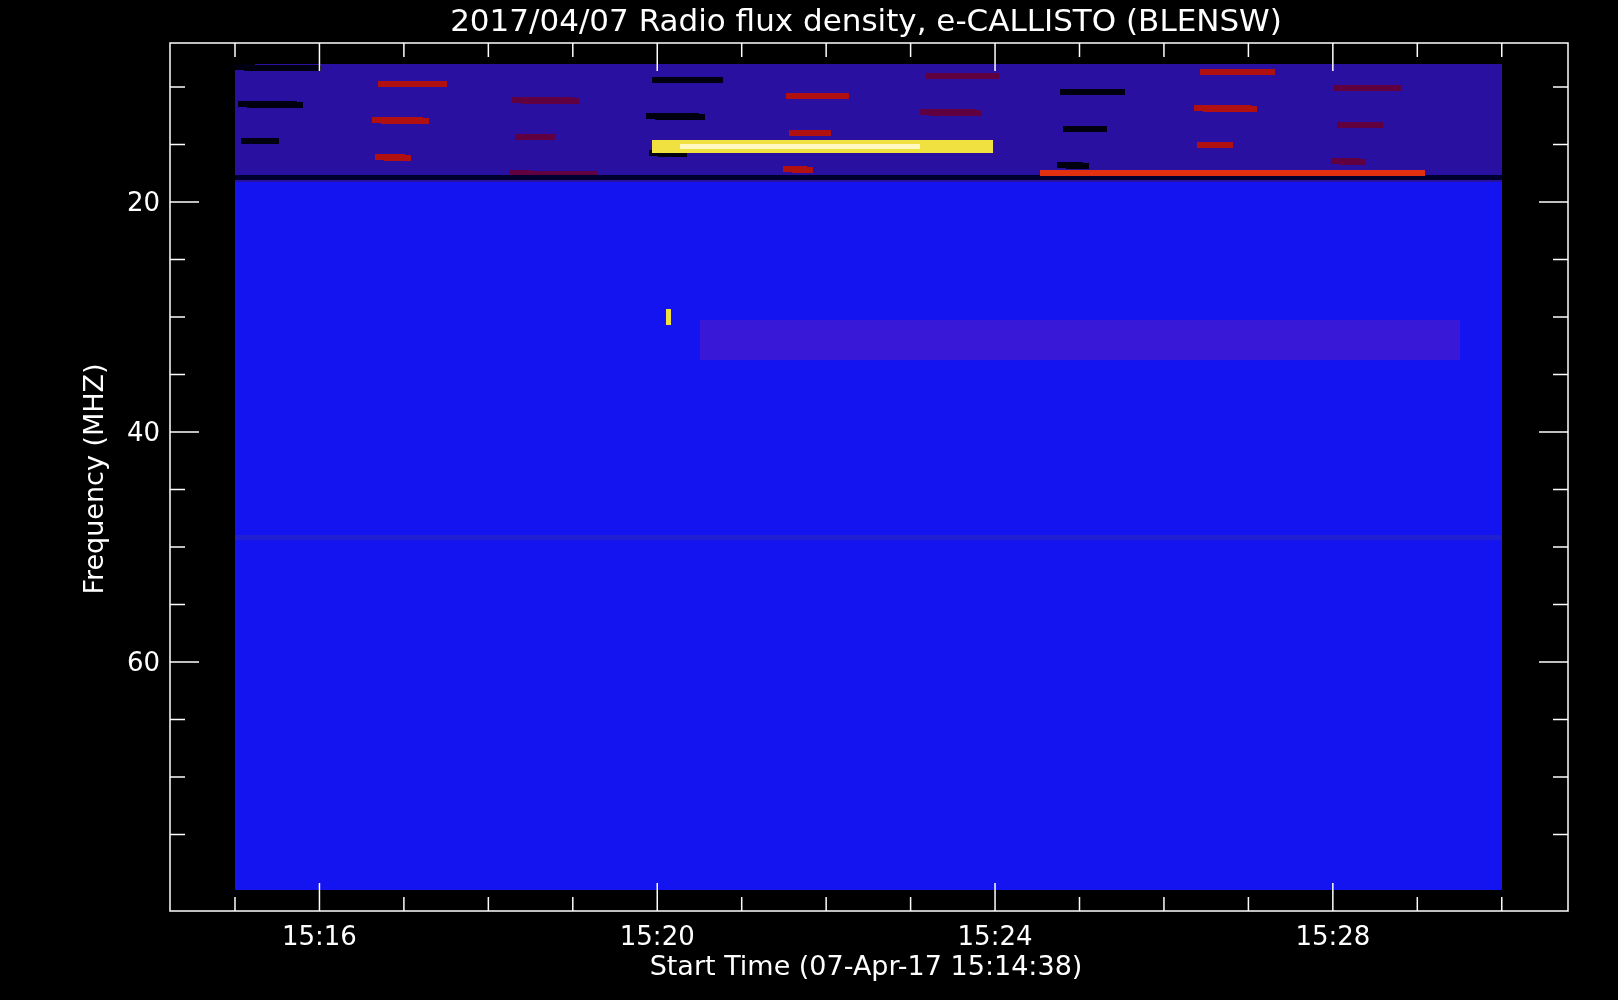 The width and height of the screenshot is (1618, 1000). Describe the element at coordinates (319, 936) in the screenshot. I see `x-tick-label: 15:16` at that location.